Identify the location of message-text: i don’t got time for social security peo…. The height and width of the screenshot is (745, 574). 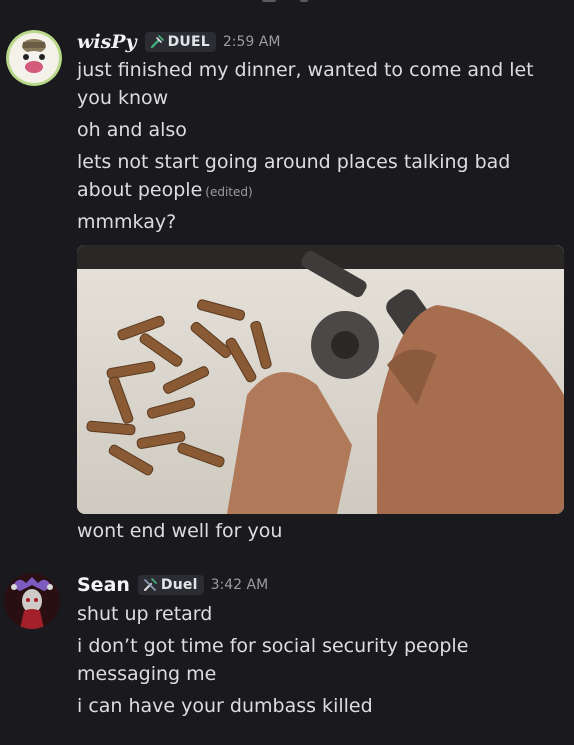
(273, 660).